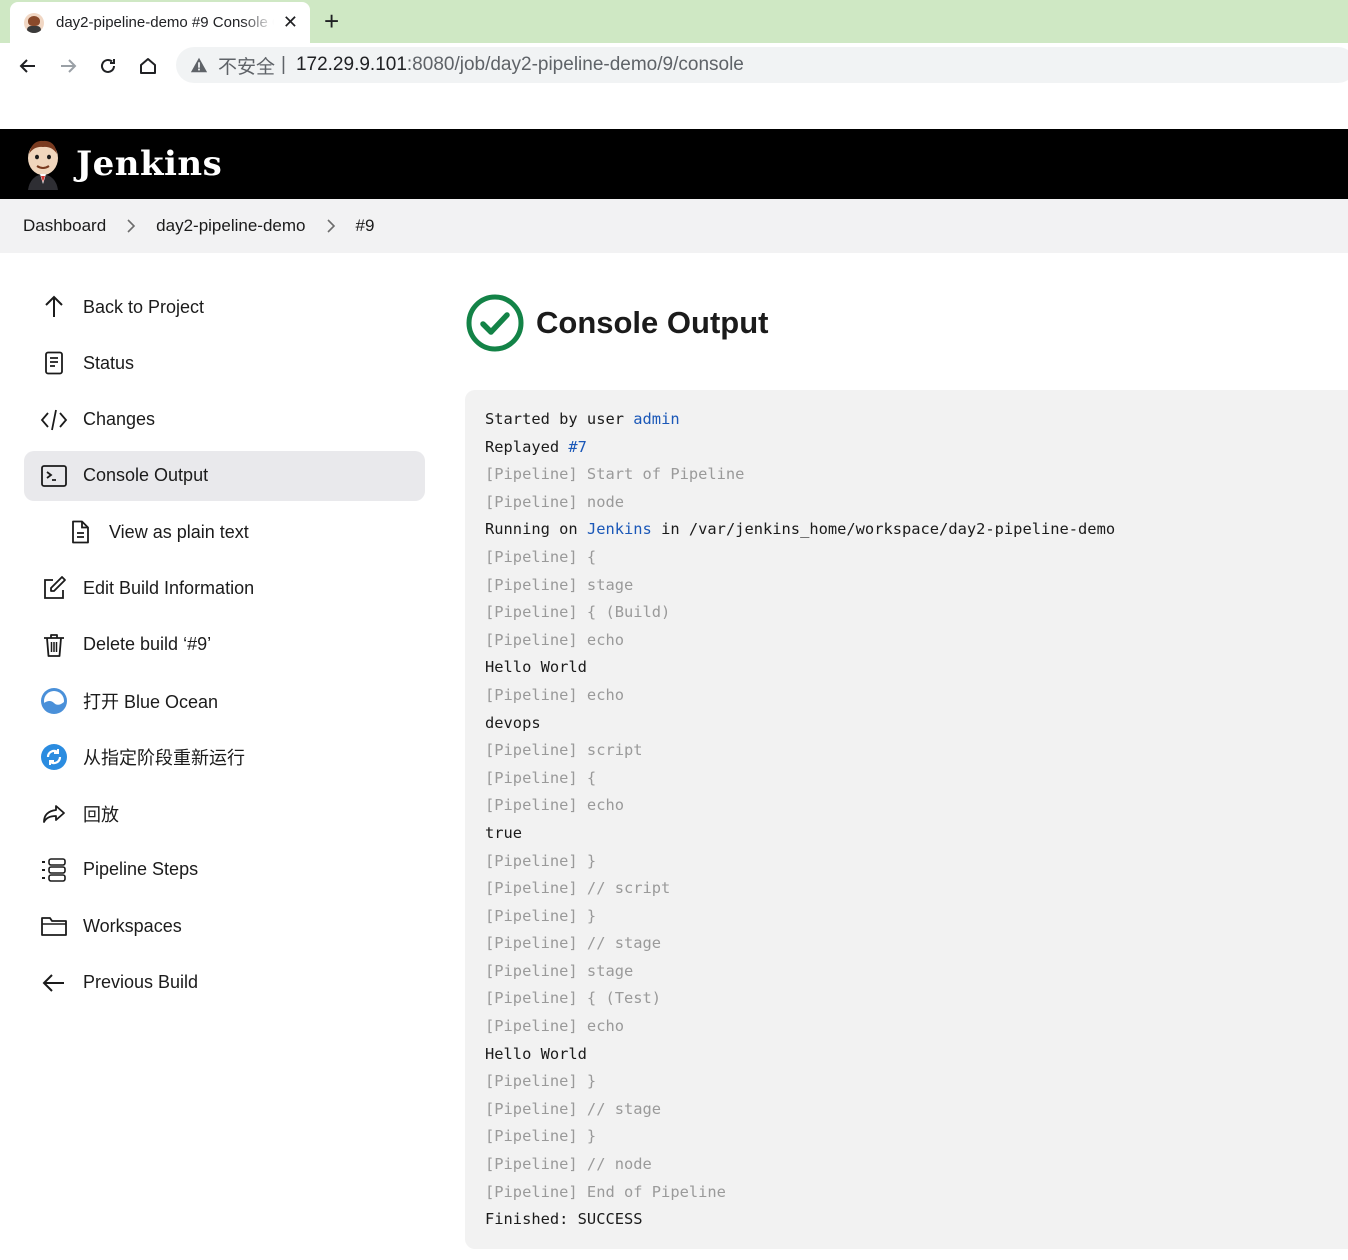 The image size is (1348, 1260). I want to click on sidebar-item-label: Changes, so click(119, 419).